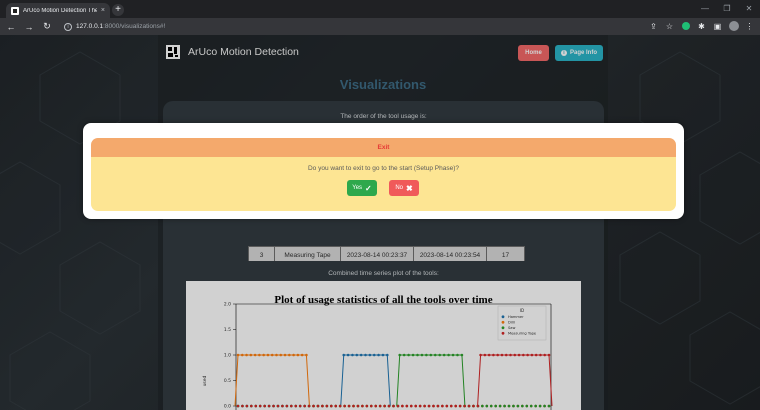 This screenshot has width=760, height=410. I want to click on maximize-icon: ❐, so click(727, 9).